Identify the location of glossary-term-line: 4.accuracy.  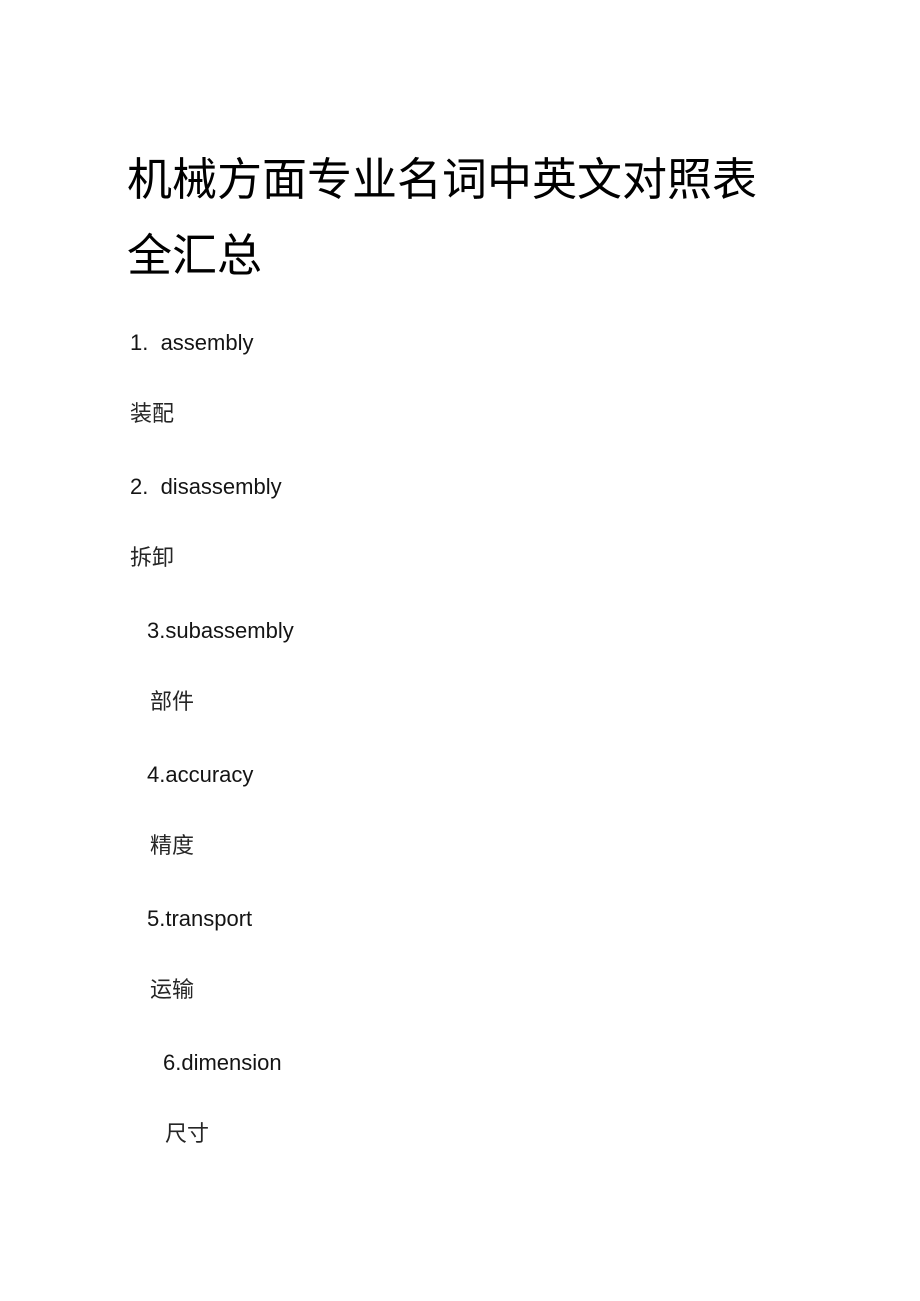
(200, 774).